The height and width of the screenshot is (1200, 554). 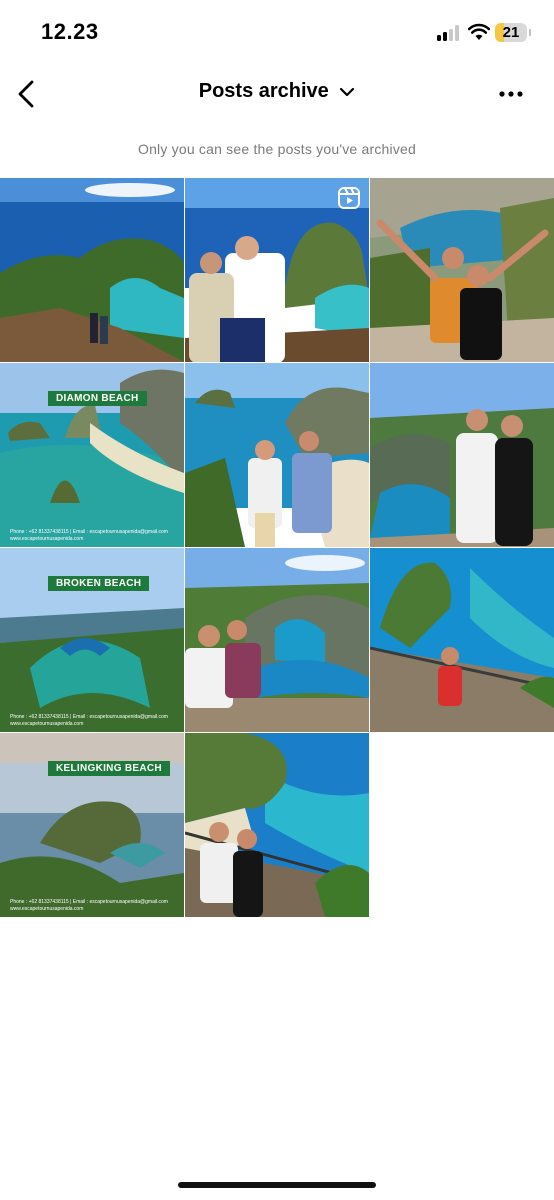 What do you see at coordinates (277, 33) in the screenshot?
I see `status-bar: 12.23 21` at bounding box center [277, 33].